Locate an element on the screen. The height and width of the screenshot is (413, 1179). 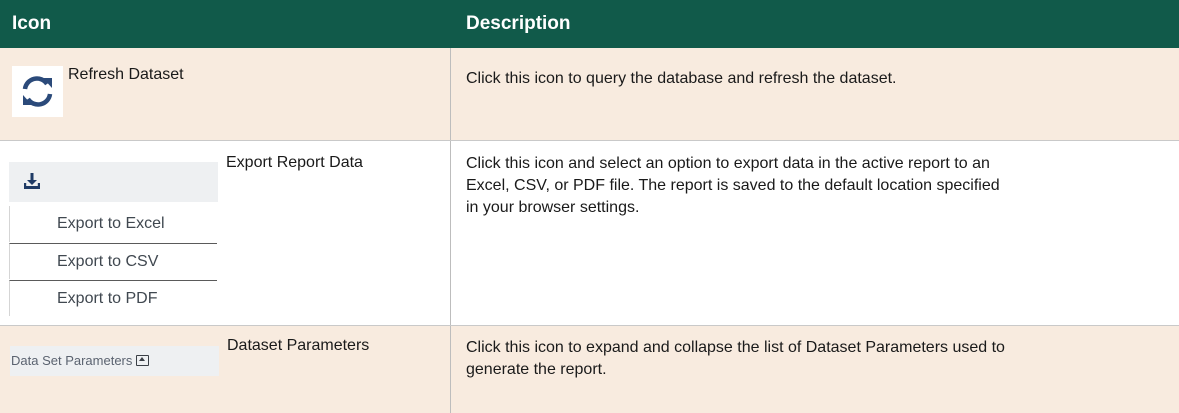
refresh-button is located at coordinates (37, 91).